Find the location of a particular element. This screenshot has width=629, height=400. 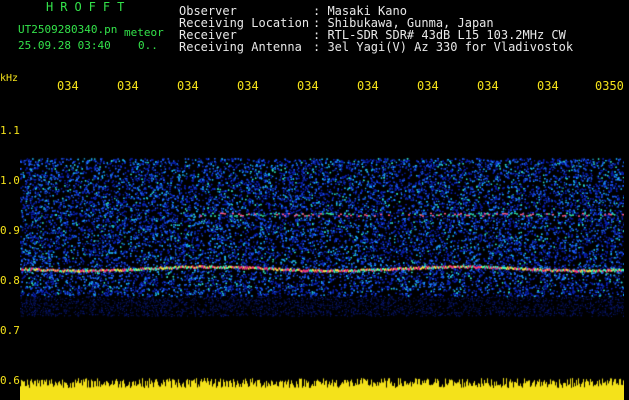

timestamp-label: 25.09.28 03:40 is located at coordinates (64, 45).